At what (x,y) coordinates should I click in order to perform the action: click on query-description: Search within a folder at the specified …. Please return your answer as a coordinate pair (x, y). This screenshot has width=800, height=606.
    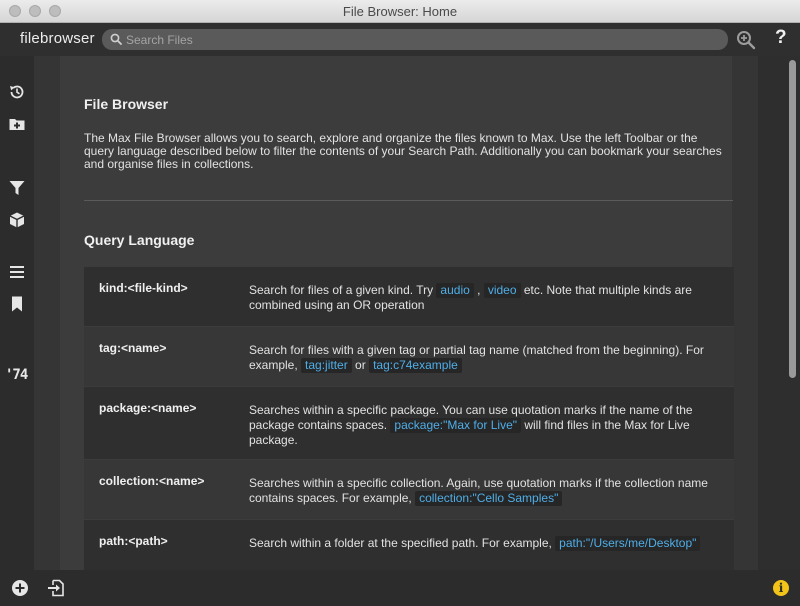
    Looking at the image, I should click on (484, 543).